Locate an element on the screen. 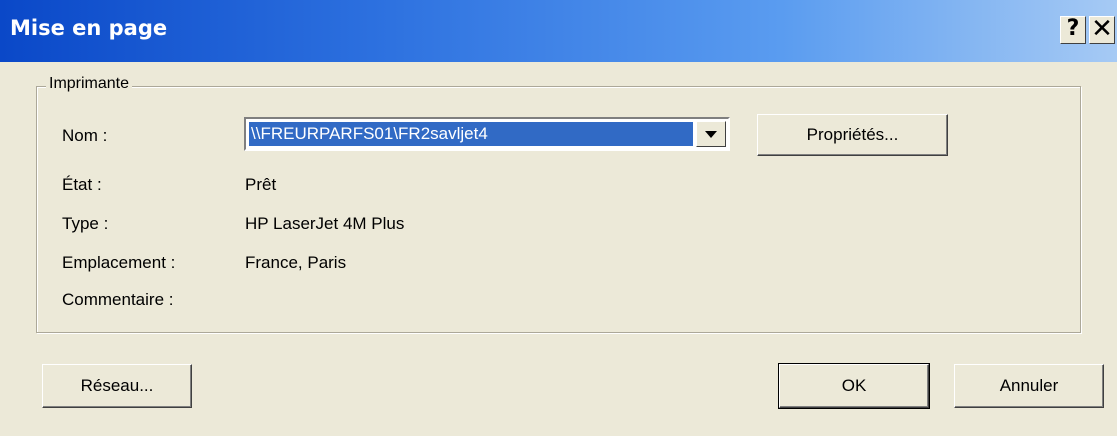  chevron-down-icon is located at coordinates (711, 134).